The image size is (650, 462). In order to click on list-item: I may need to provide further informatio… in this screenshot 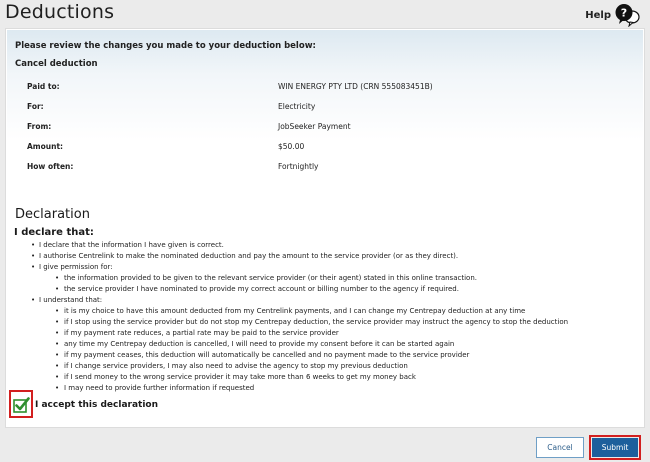, I will do `click(348, 388)`.